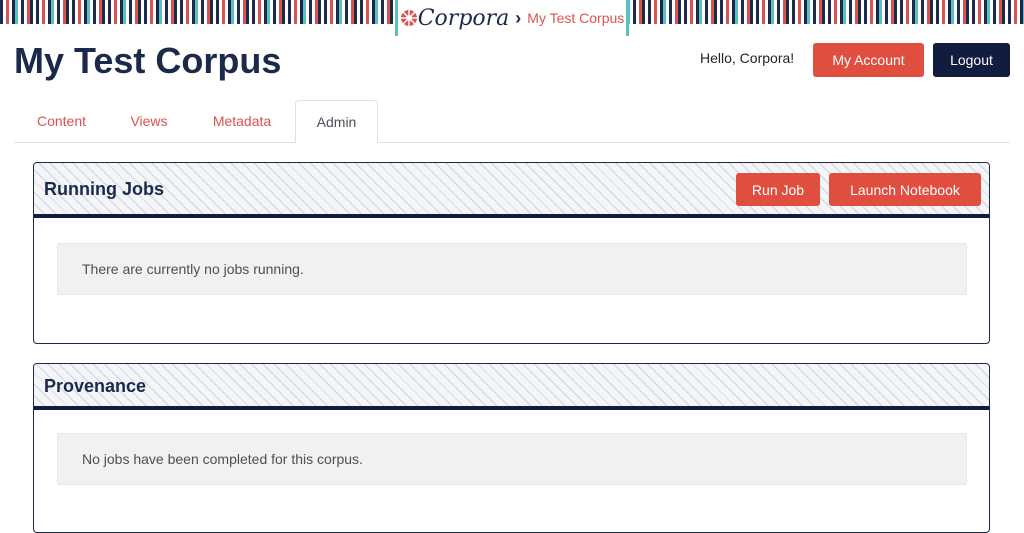 This screenshot has height=533, width=1024. I want to click on run-job-button: Run Job, so click(778, 189).